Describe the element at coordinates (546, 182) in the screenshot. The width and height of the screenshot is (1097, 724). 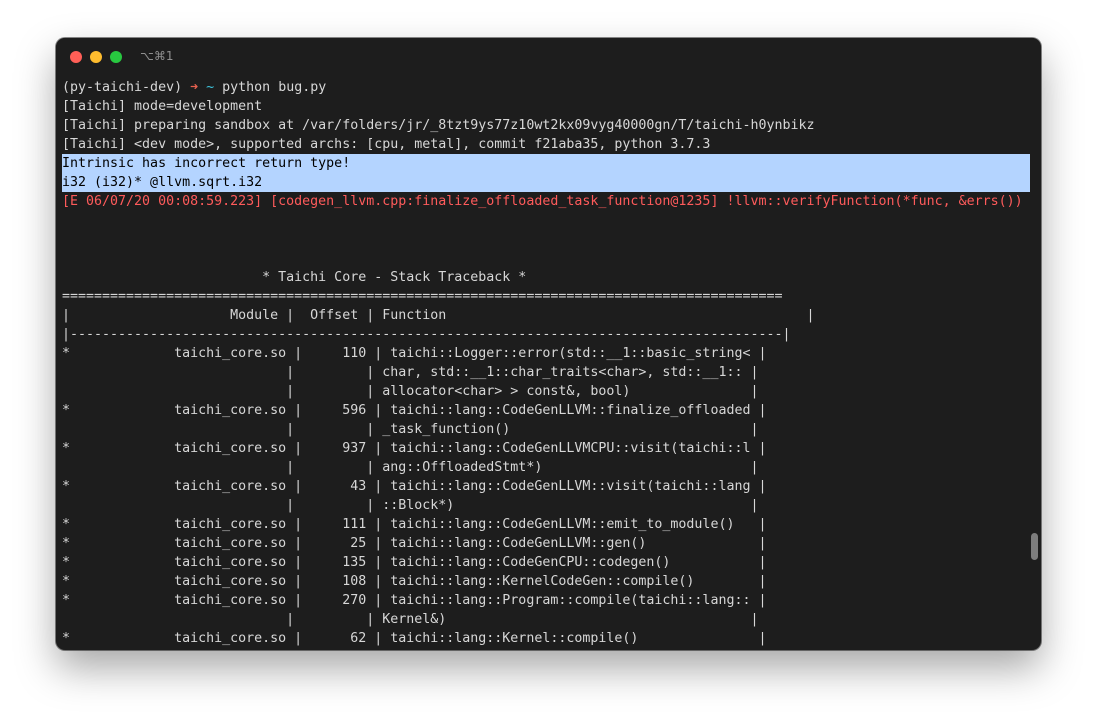
I see `selected-line: i32 (i32)* @llvm.sqrt.i32` at that location.